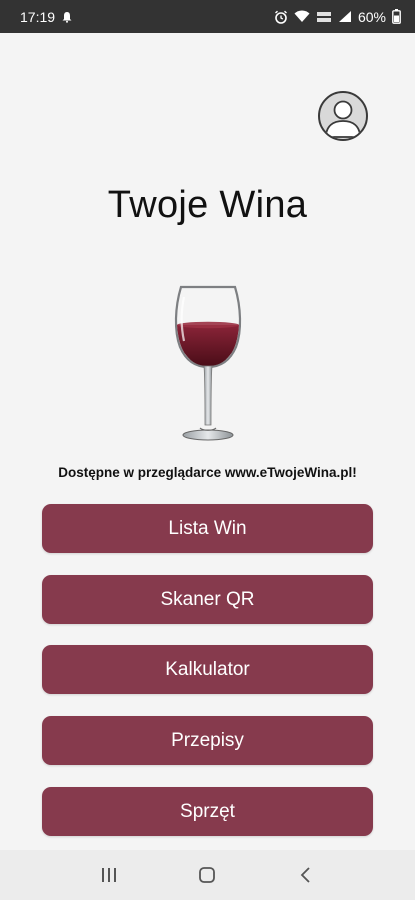 The height and width of the screenshot is (900, 415). Describe the element at coordinates (208, 363) in the screenshot. I see `wine-glass-image` at that location.